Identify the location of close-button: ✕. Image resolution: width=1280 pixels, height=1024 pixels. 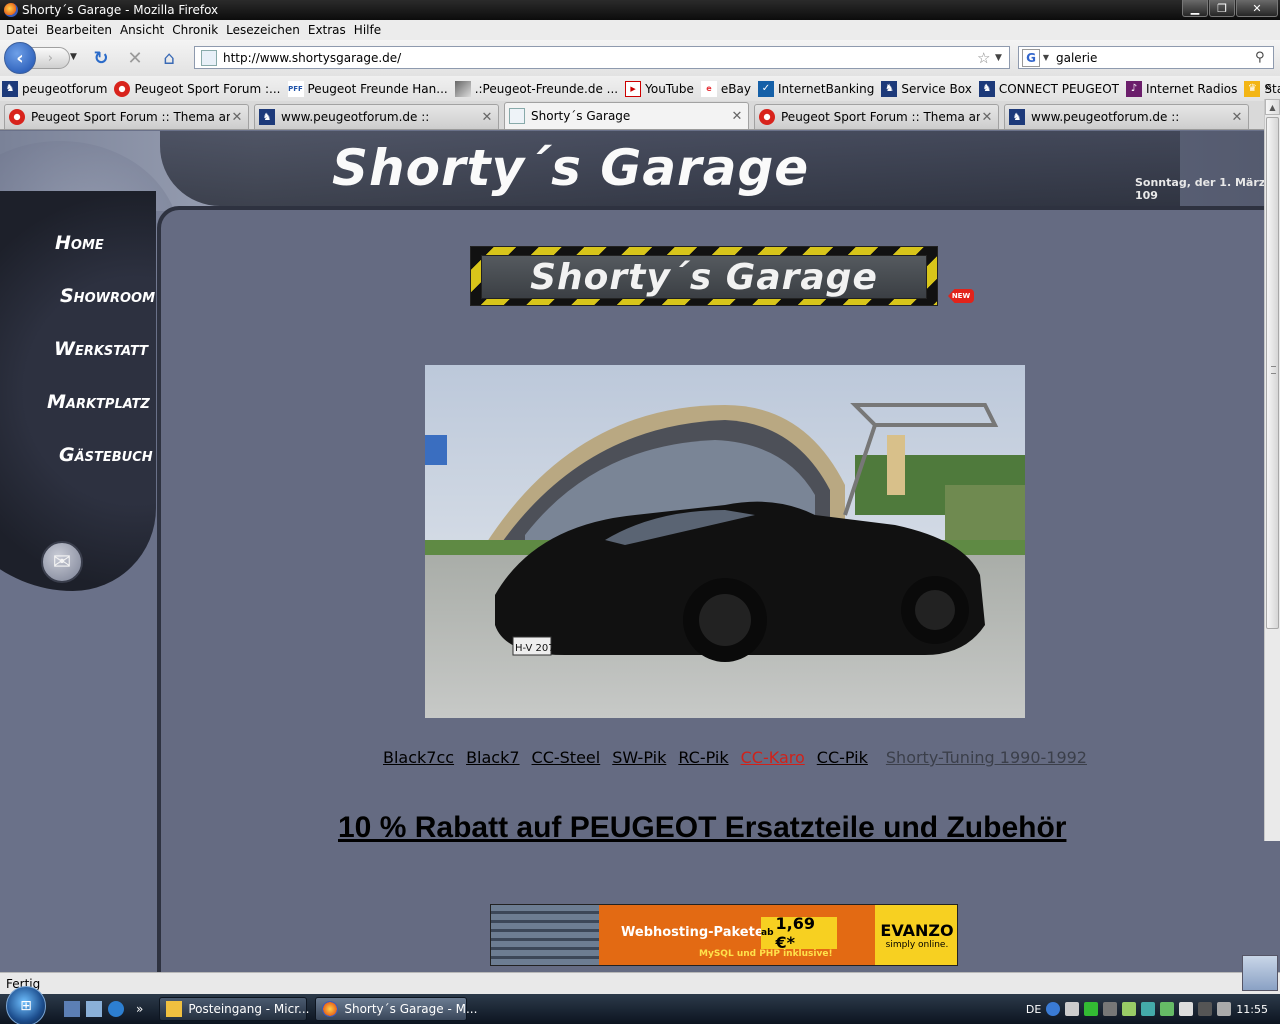
(1257, 8).